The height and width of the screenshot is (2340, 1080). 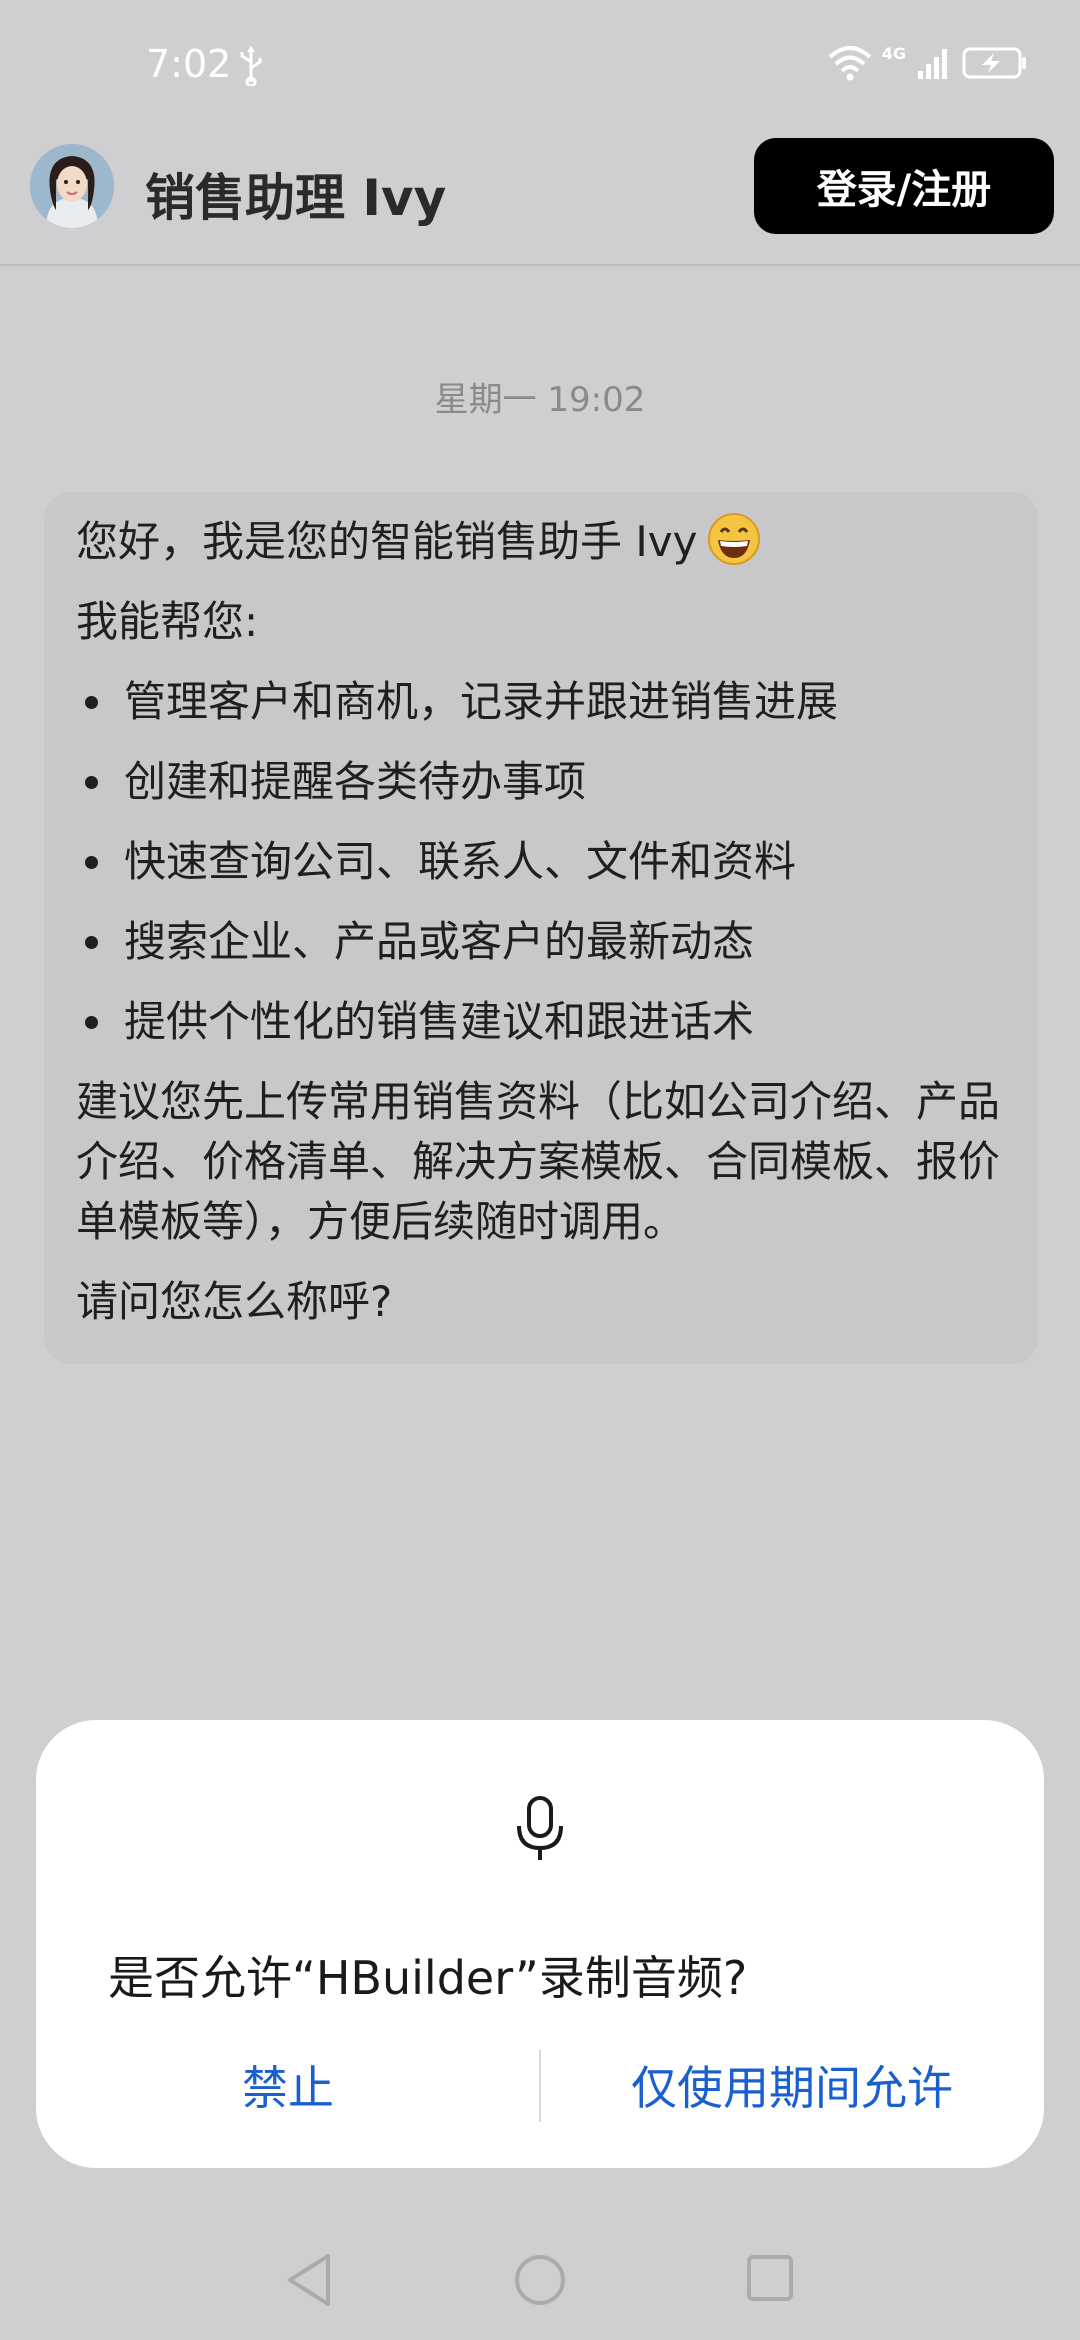 I want to click on nav-recents-icon, so click(x=770, y=2278).